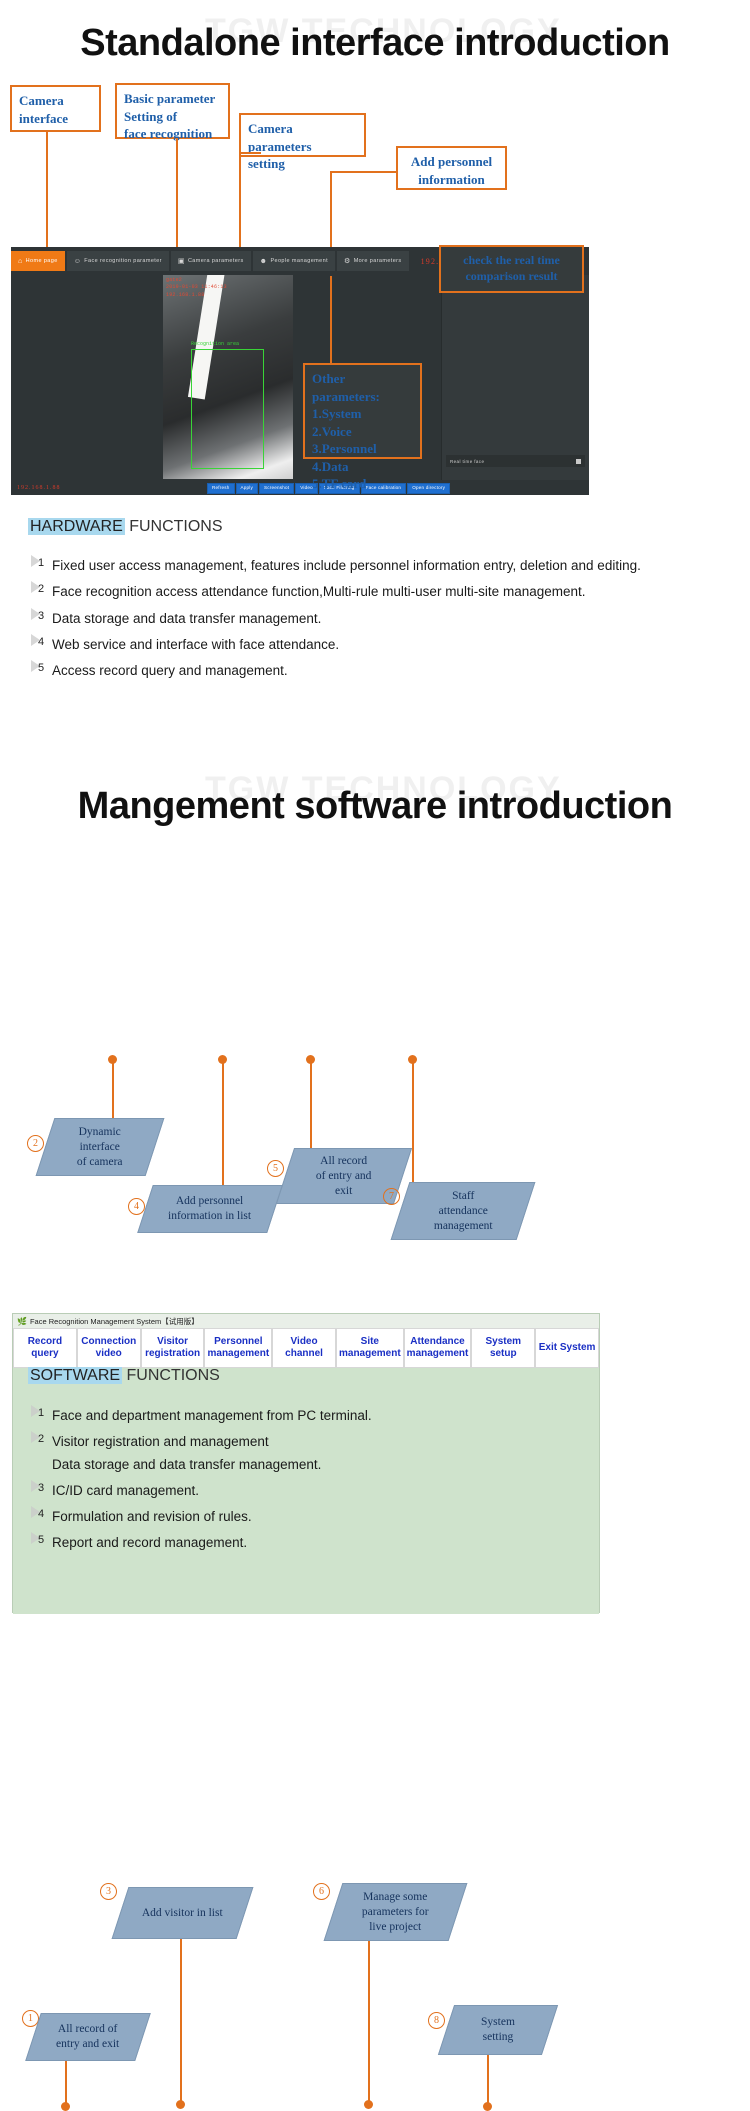 The height and width of the screenshot is (2111, 750). Describe the element at coordinates (108, 1891) in the screenshot. I see `sw-callout-3-number: 3` at that location.